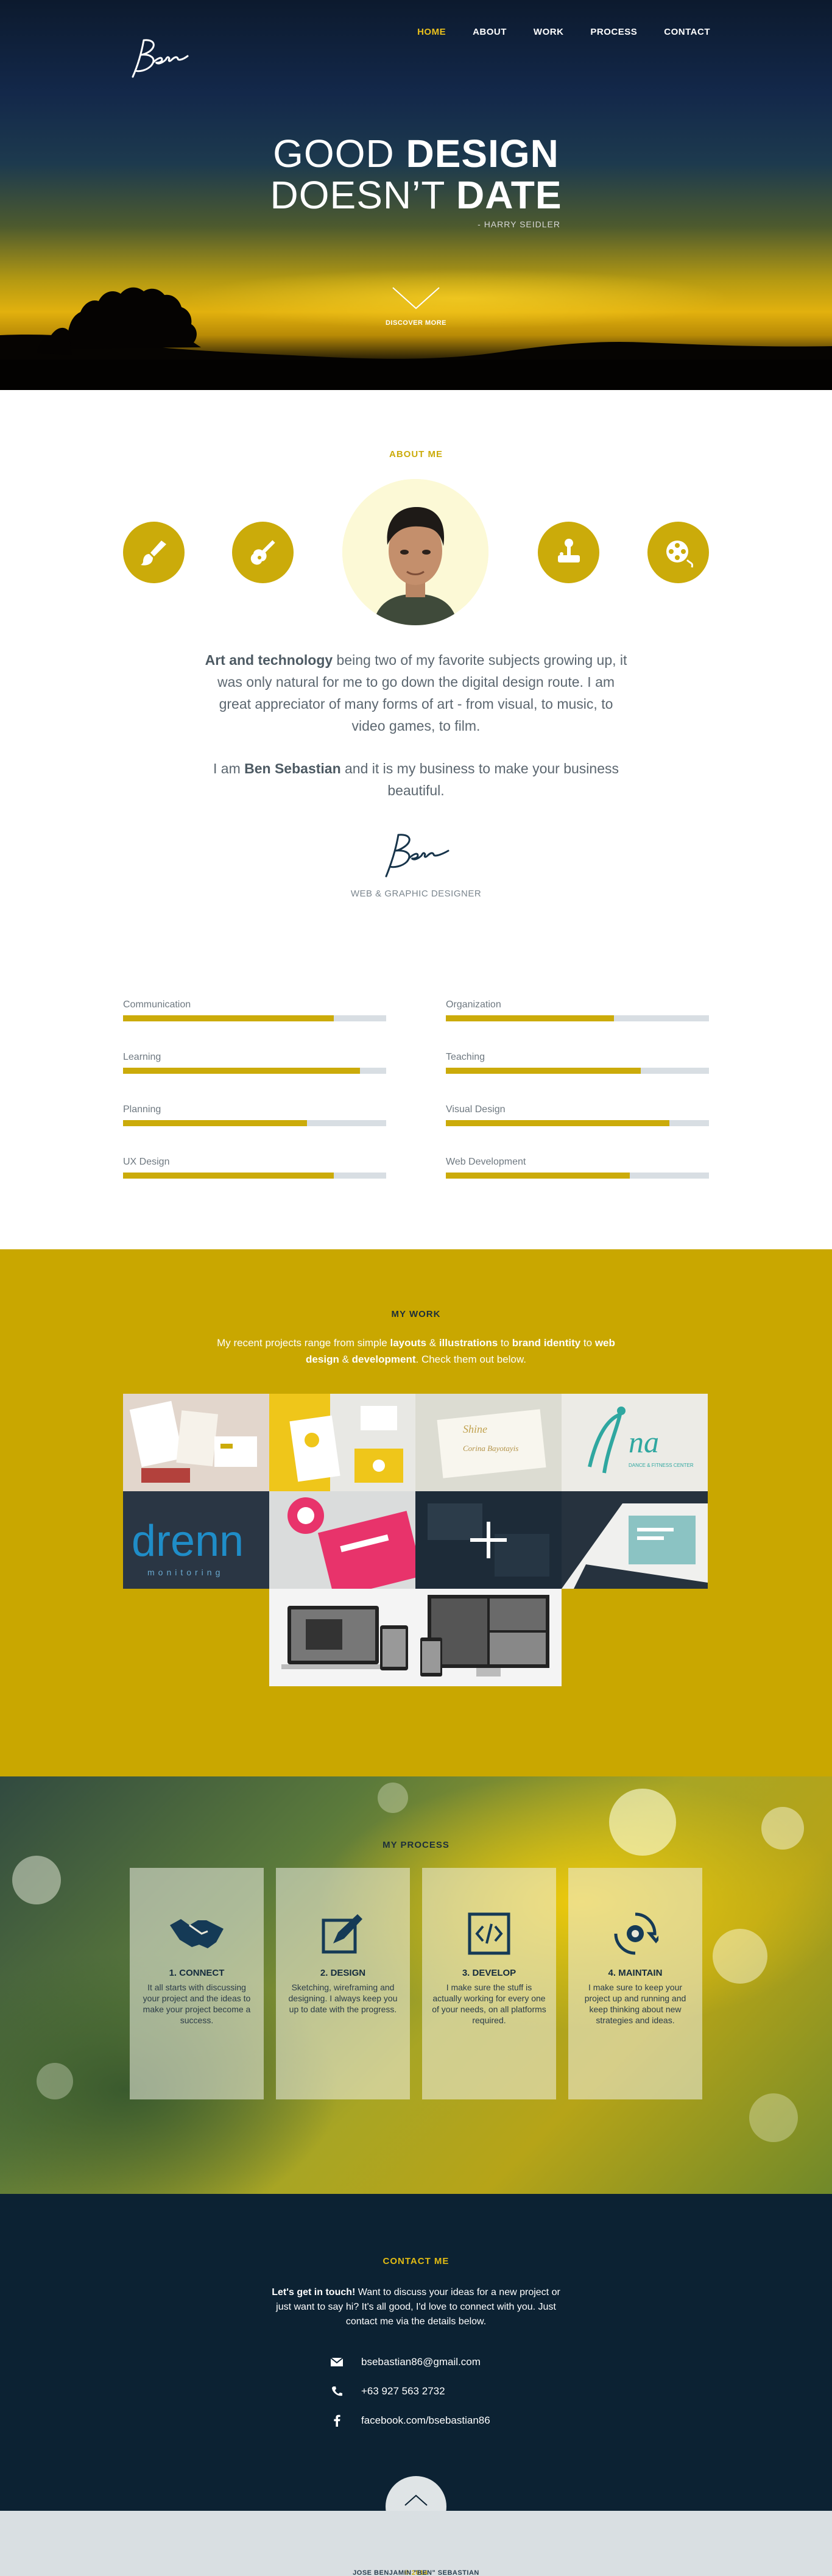 The width and height of the screenshot is (832, 2576). I want to click on headline-line2-light: DOESN’T, so click(363, 195).